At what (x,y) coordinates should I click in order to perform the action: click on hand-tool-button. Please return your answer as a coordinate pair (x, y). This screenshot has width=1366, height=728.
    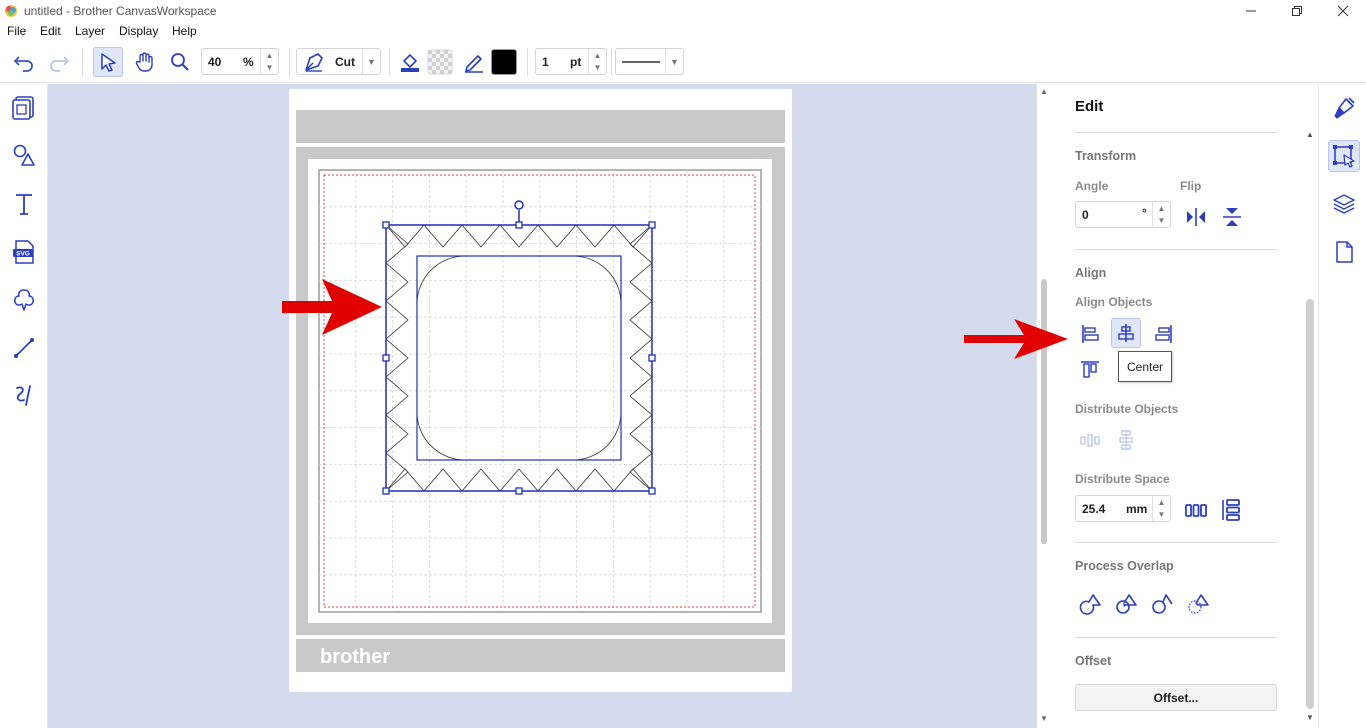
    Looking at the image, I should click on (145, 62).